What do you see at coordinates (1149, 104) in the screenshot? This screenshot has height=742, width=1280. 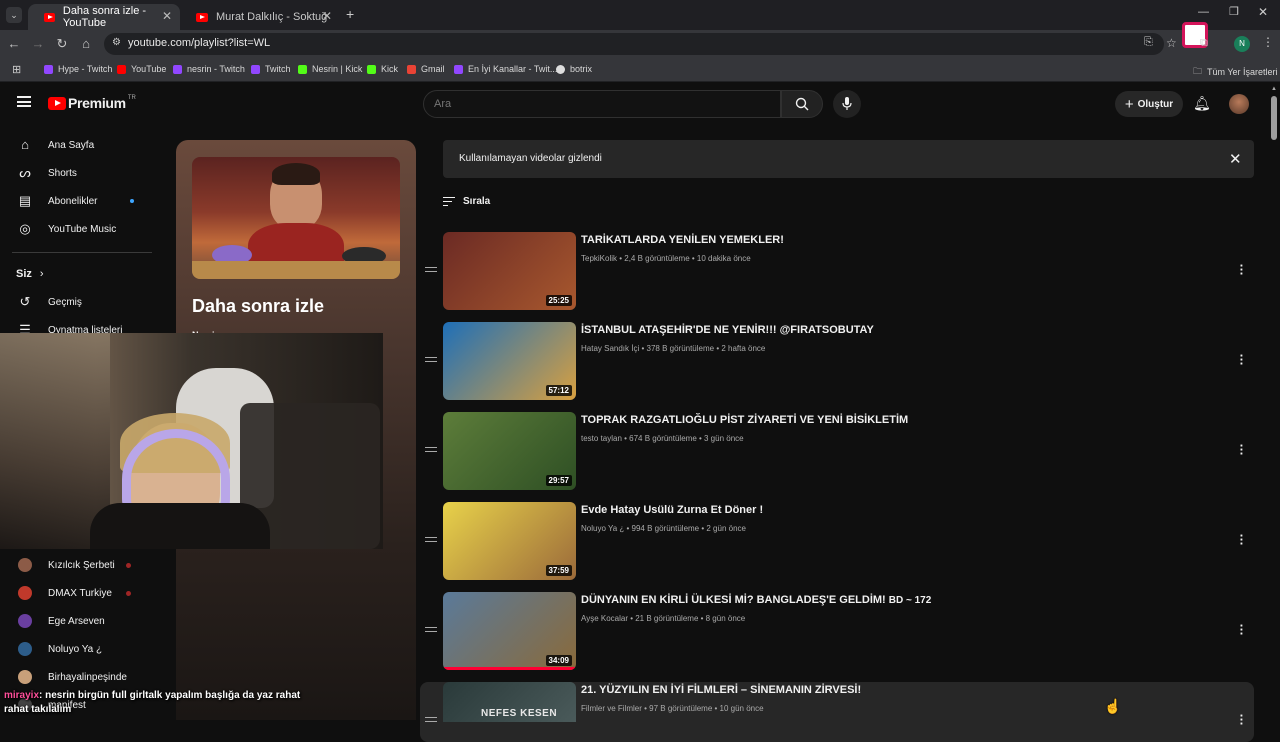 I see `create-button: + Oluştur` at bounding box center [1149, 104].